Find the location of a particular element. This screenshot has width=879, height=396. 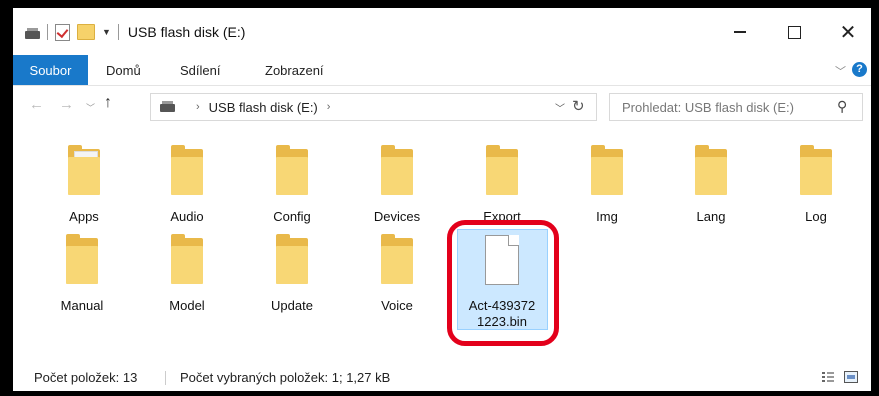

item-label: Config is located at coordinates (292, 216).